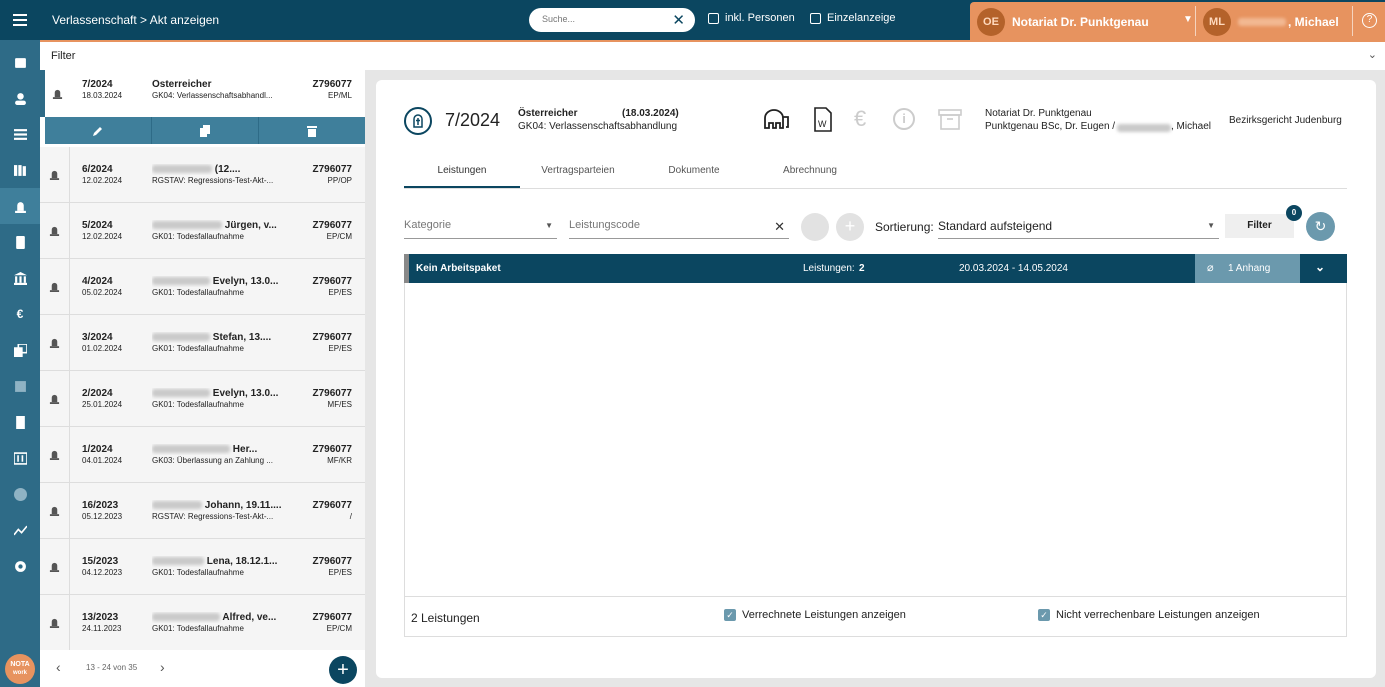 Image resolution: width=1385 pixels, height=687 pixels. I want to click on search-input: Suche... ✕, so click(612, 20).